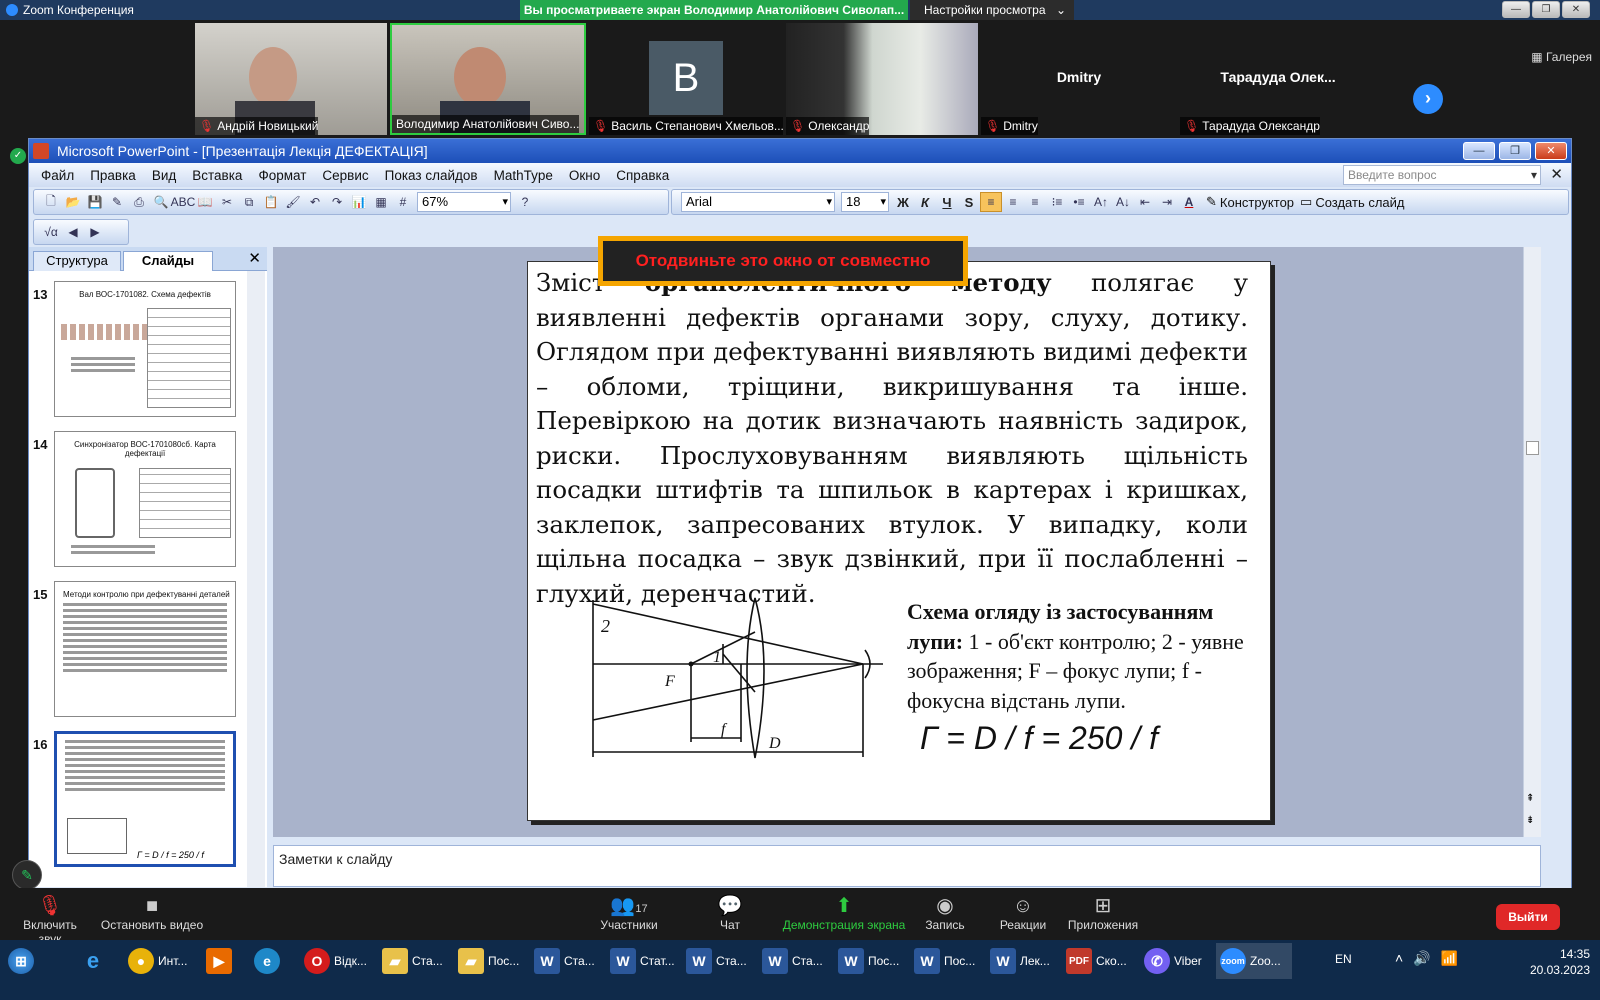 The width and height of the screenshot is (1600, 1000). I want to click on gallery-view-button: ▦ Галерея, so click(1561, 57).